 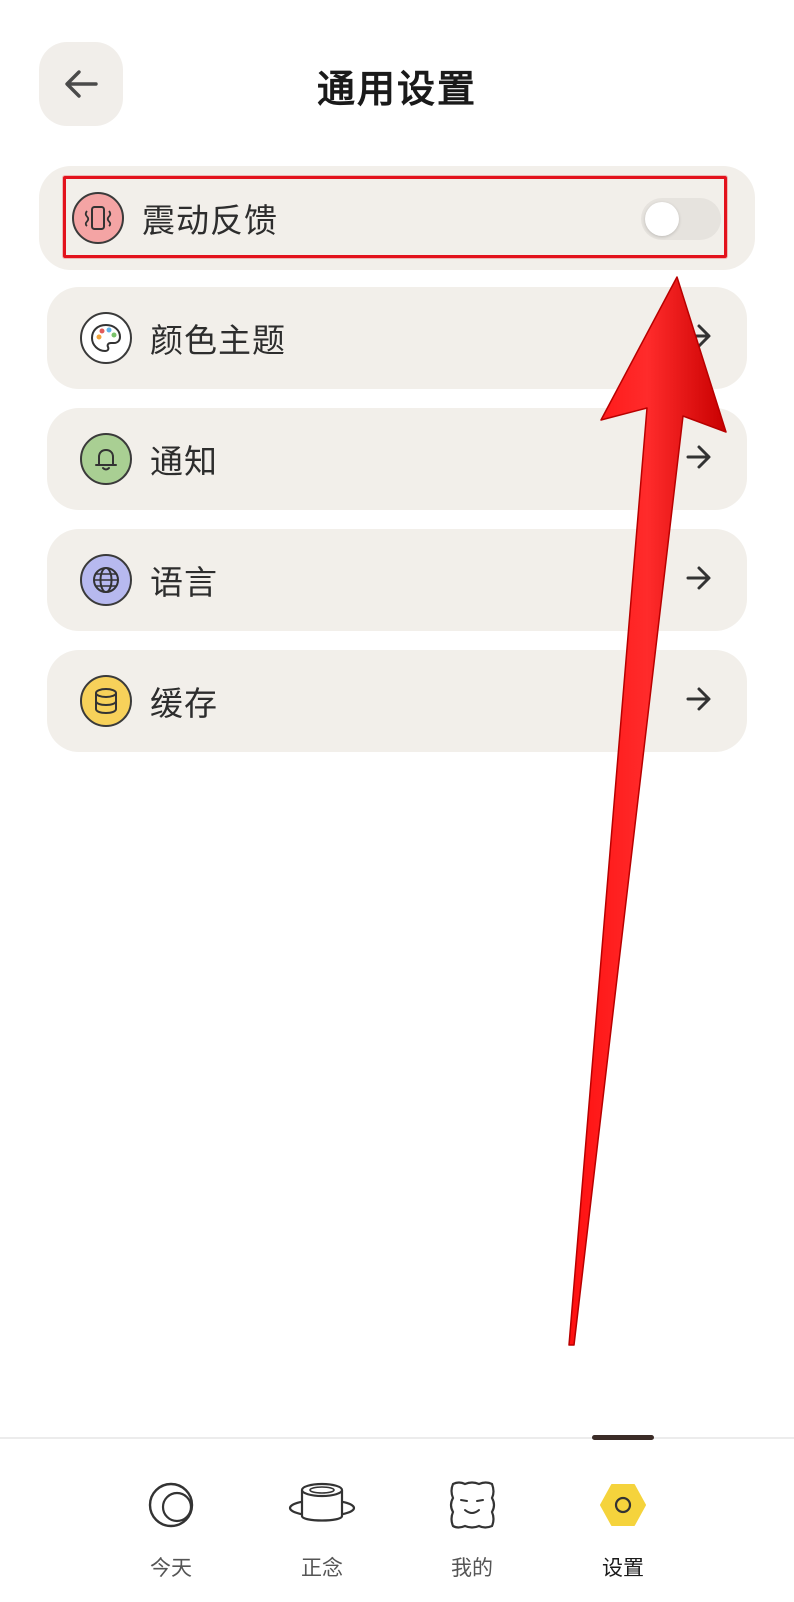 What do you see at coordinates (106, 580) in the screenshot?
I see `globe-icon` at bounding box center [106, 580].